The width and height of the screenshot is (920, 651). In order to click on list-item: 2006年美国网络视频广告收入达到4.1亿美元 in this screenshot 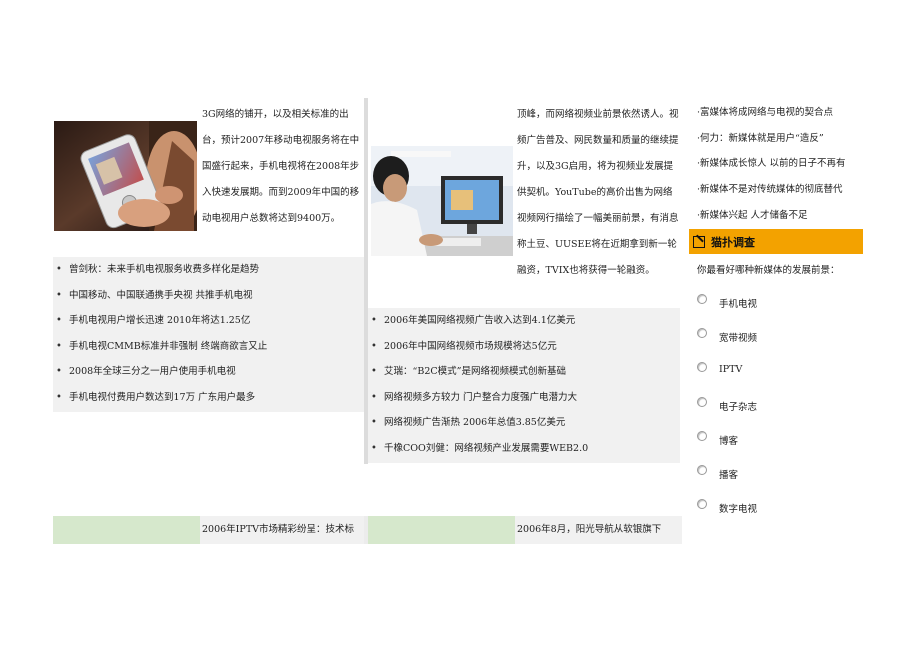, I will do `click(524, 321)`.